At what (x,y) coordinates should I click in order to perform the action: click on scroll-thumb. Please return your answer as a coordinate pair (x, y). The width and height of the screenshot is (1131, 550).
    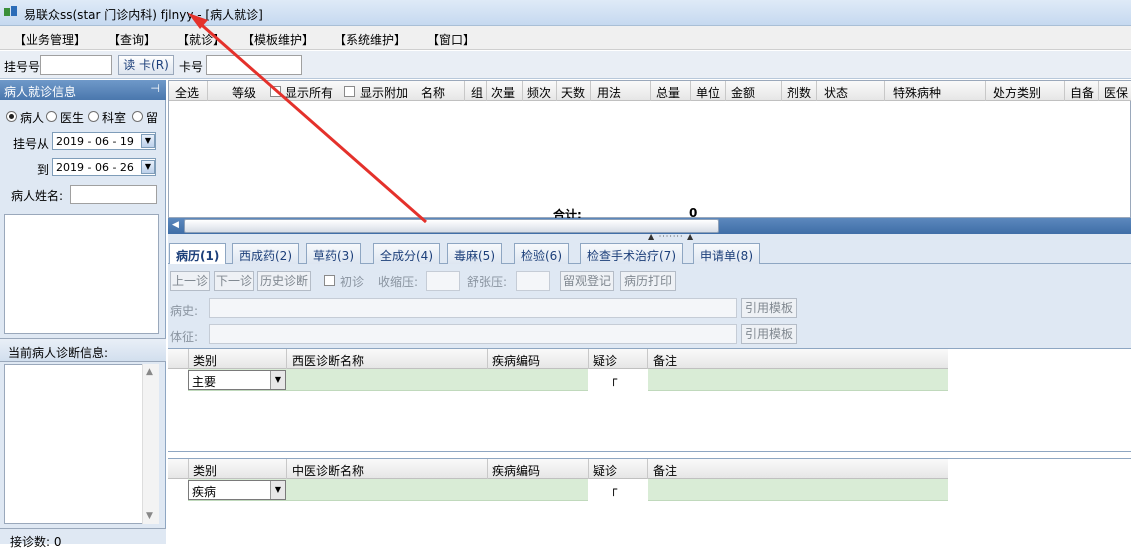
    Looking at the image, I should click on (451, 226).